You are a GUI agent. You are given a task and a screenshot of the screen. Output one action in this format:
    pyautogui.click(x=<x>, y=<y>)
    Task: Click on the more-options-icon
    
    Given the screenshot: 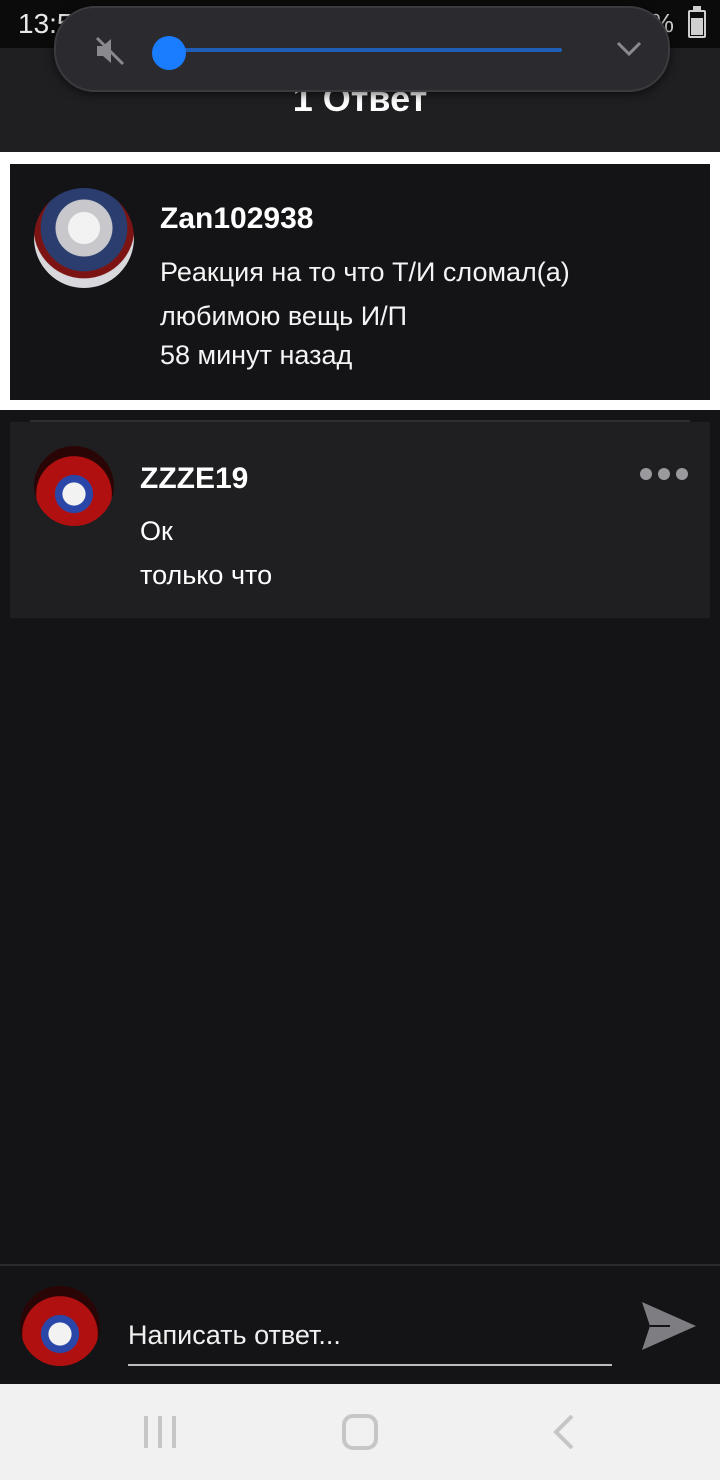 What is the action you would take?
    pyautogui.click(x=664, y=474)
    